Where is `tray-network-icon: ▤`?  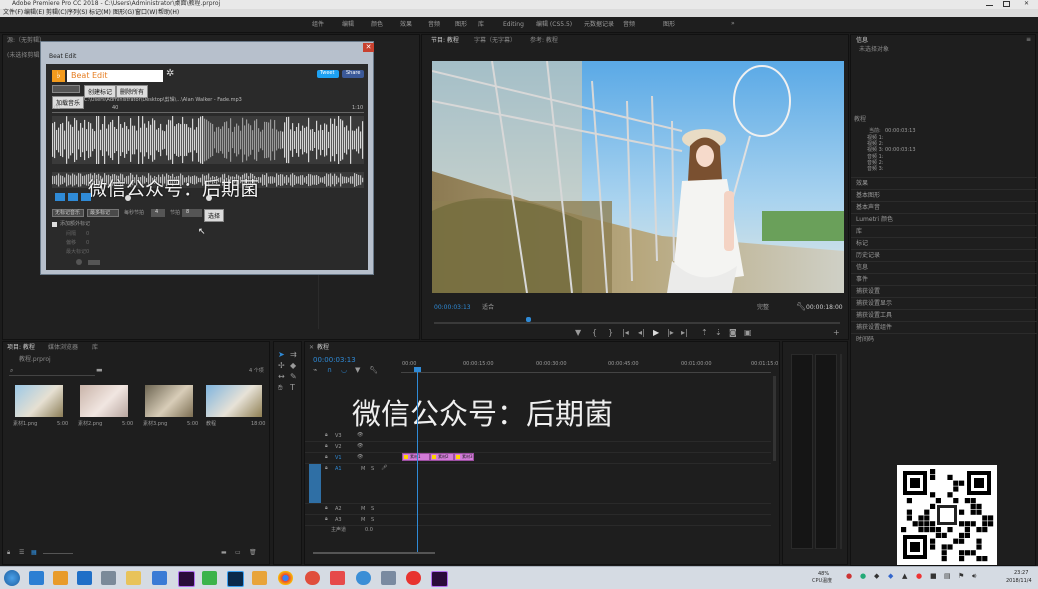
tray-network-icon: ▤ is located at coordinates (947, 576).